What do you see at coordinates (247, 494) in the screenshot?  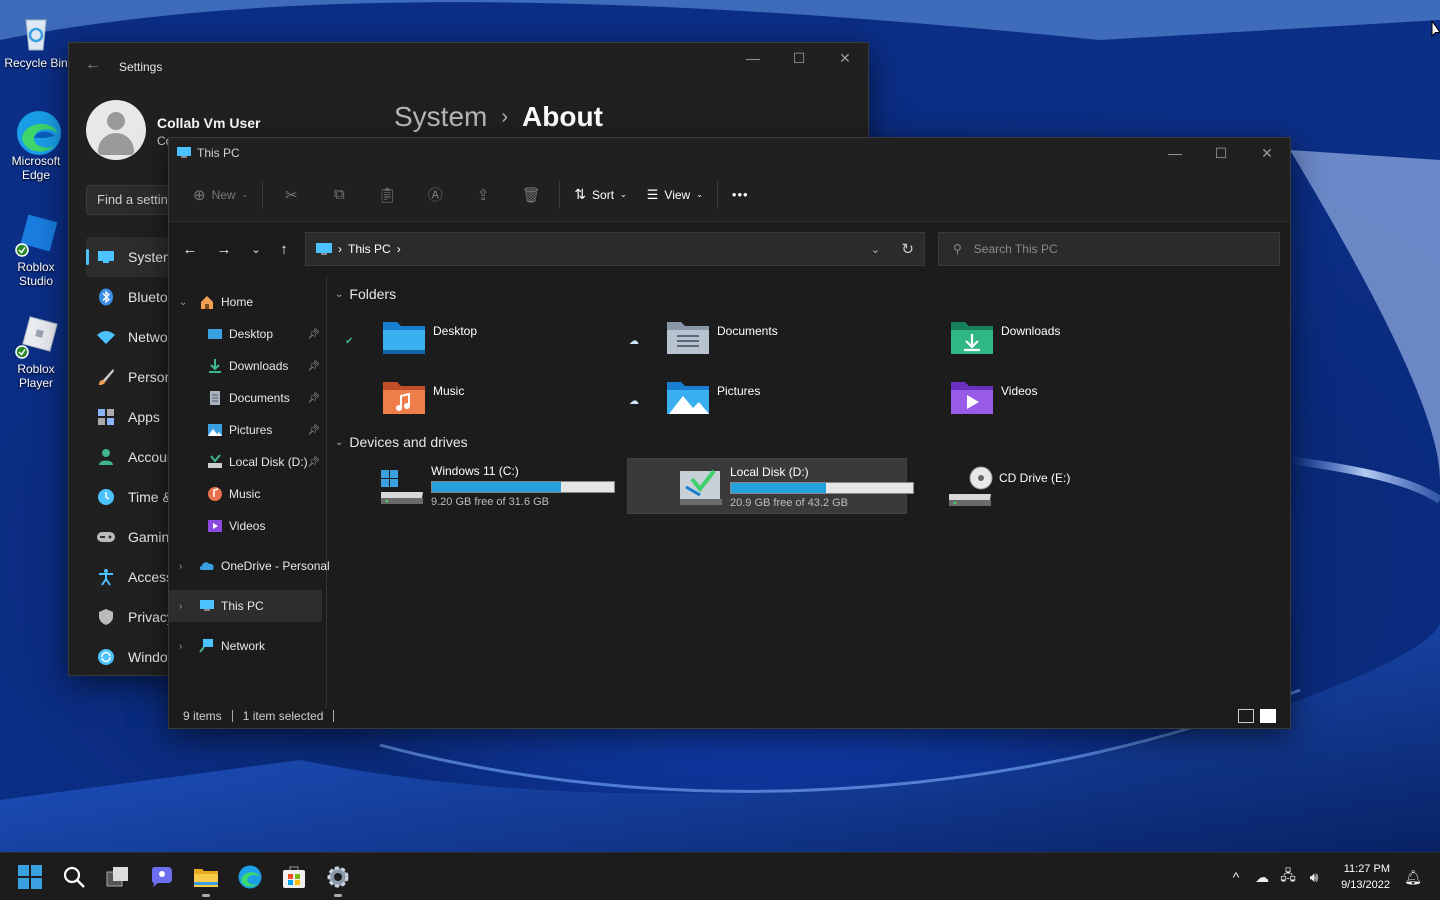 I see `sidebar-item-music: Music` at bounding box center [247, 494].